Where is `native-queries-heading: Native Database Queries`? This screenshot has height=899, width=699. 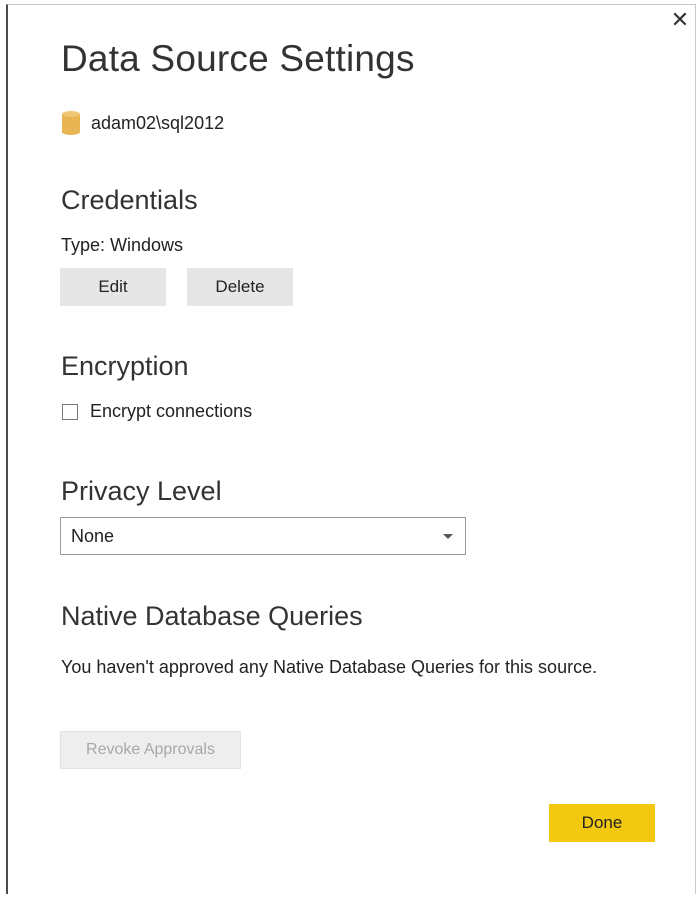
native-queries-heading: Native Database Queries is located at coordinates (212, 616).